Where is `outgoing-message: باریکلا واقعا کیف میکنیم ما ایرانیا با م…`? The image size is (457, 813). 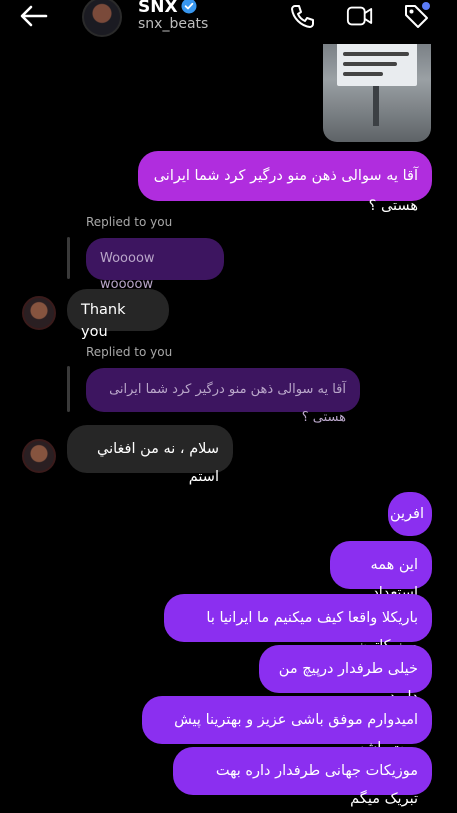
outgoing-message: باریکلا واقعا کیف میکنیم ما ایرانیا با م… is located at coordinates (298, 624).